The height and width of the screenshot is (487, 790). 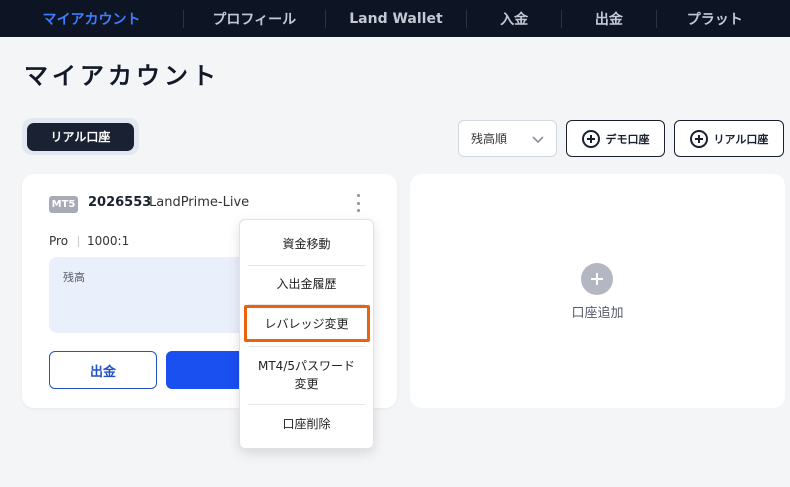 I want to click on sort-select: 残高順, so click(x=507, y=138).